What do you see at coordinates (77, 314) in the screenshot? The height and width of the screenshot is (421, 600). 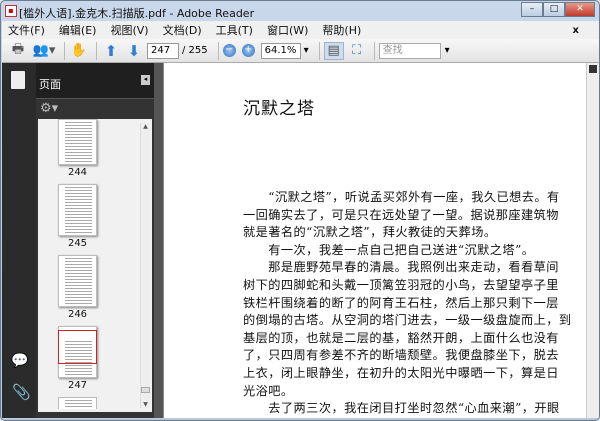 I see `thumbnail-label: 246` at bounding box center [77, 314].